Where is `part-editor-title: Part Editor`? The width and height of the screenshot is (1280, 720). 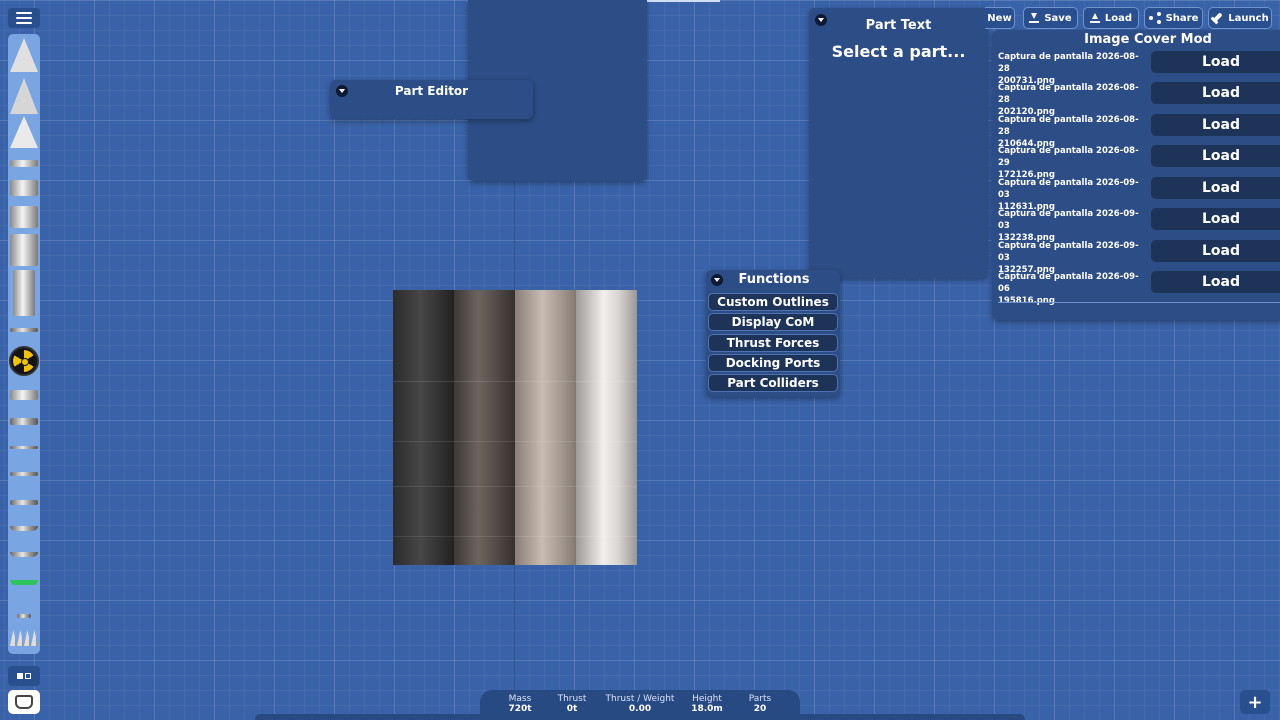 part-editor-title: Part Editor is located at coordinates (431, 91).